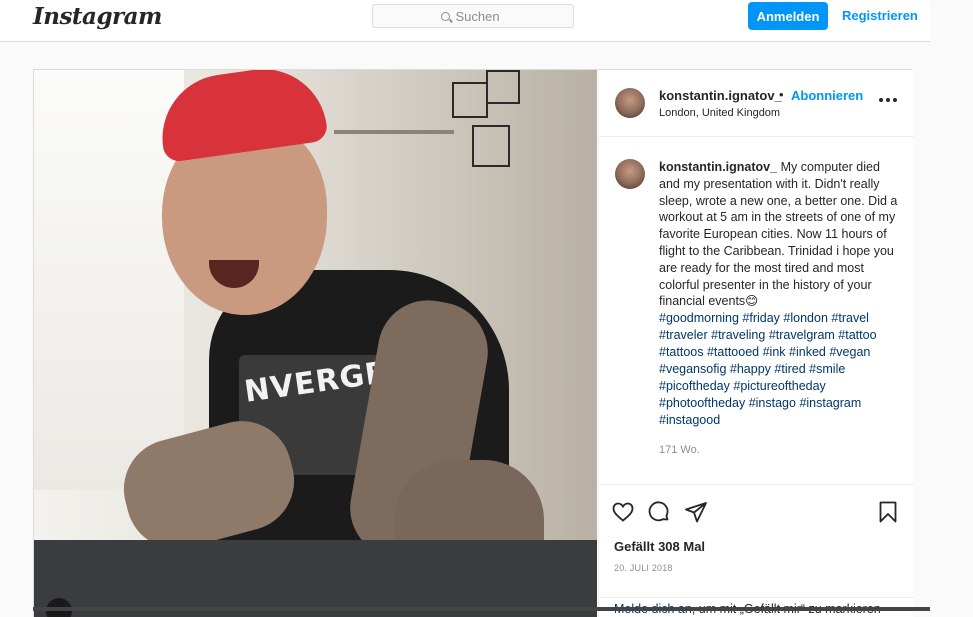 This screenshot has width=973, height=617. What do you see at coordinates (689, 420) in the screenshot?
I see `hashtag-link: #instagood` at bounding box center [689, 420].